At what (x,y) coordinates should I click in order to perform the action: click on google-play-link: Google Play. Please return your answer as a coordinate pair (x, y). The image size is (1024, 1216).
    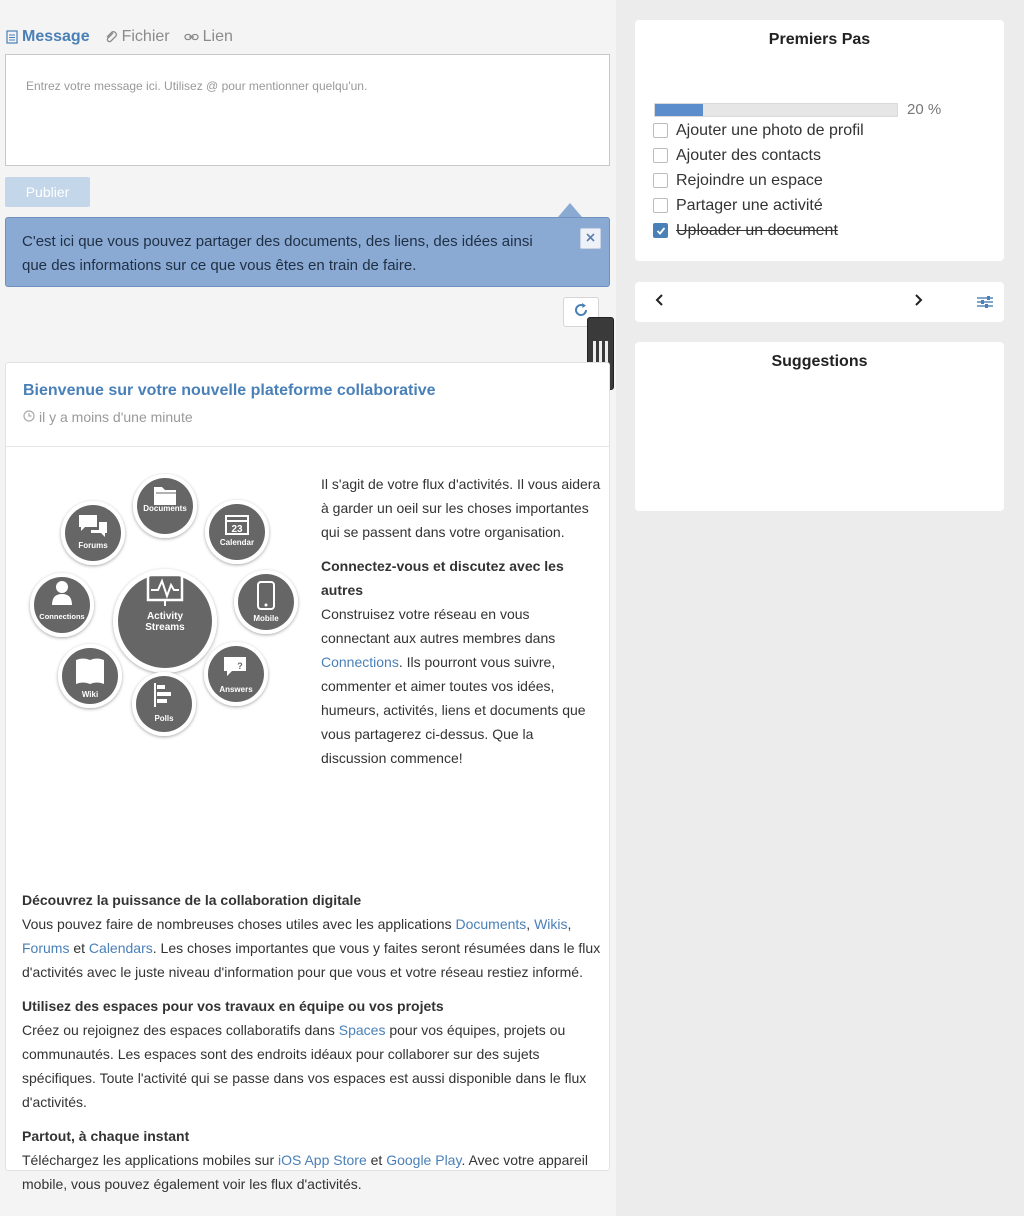
    Looking at the image, I should click on (423, 1160).